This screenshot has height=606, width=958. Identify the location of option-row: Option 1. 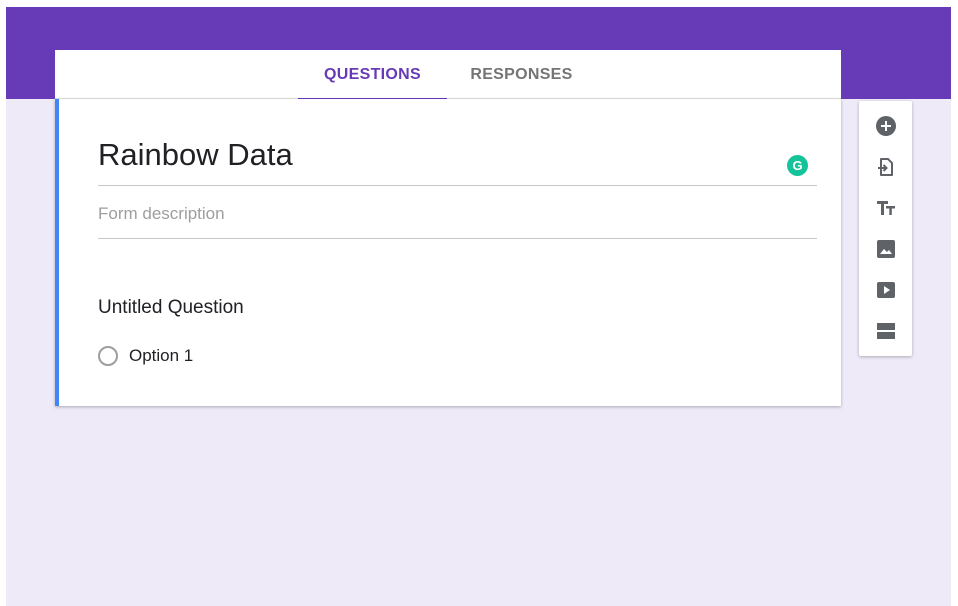
(145, 356).